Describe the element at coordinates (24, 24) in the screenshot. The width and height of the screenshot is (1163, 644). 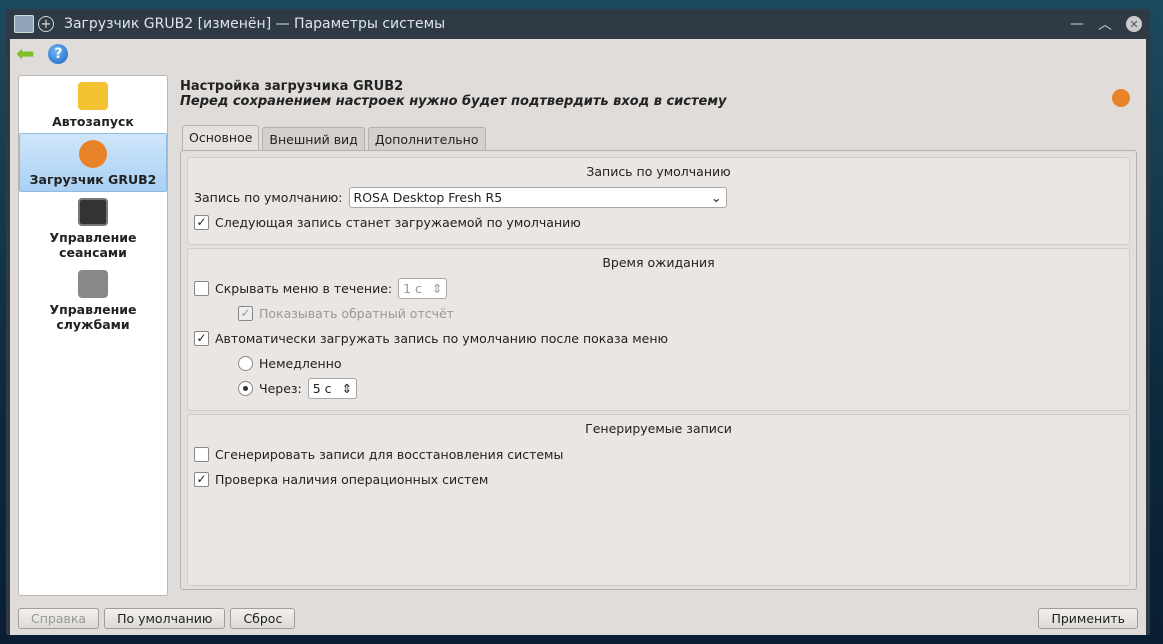
I see `app-icon` at that location.